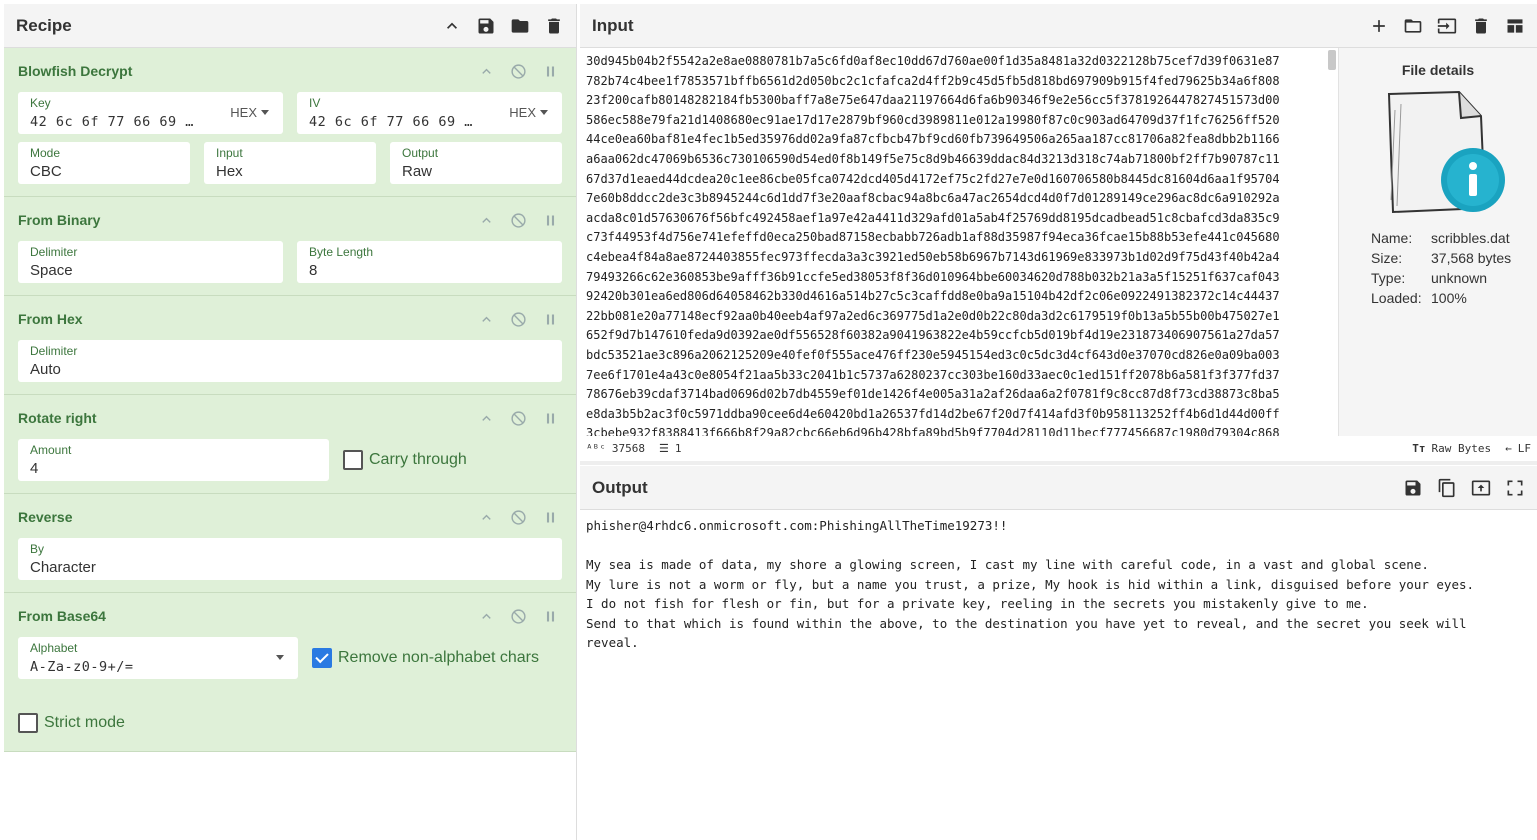 Image resolution: width=1537 pixels, height=840 pixels. What do you see at coordinates (45, 517) in the screenshot?
I see `op-title: Reverse` at bounding box center [45, 517].